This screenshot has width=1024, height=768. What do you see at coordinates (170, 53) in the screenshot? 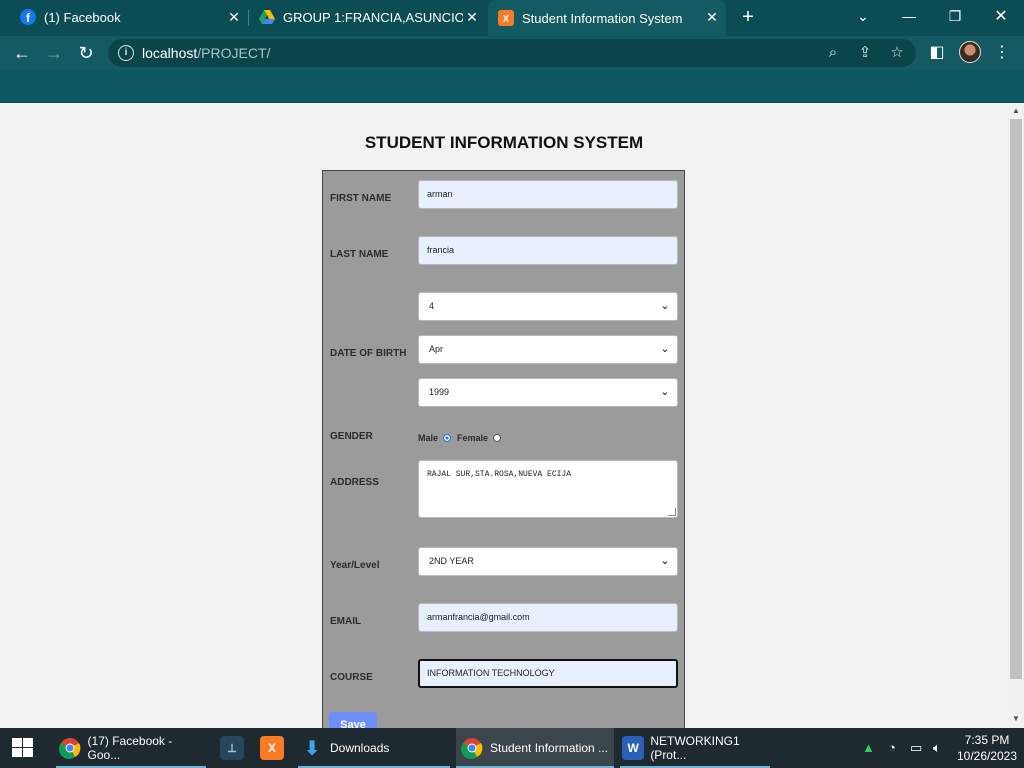
I see `url-host: localhost` at bounding box center [170, 53].